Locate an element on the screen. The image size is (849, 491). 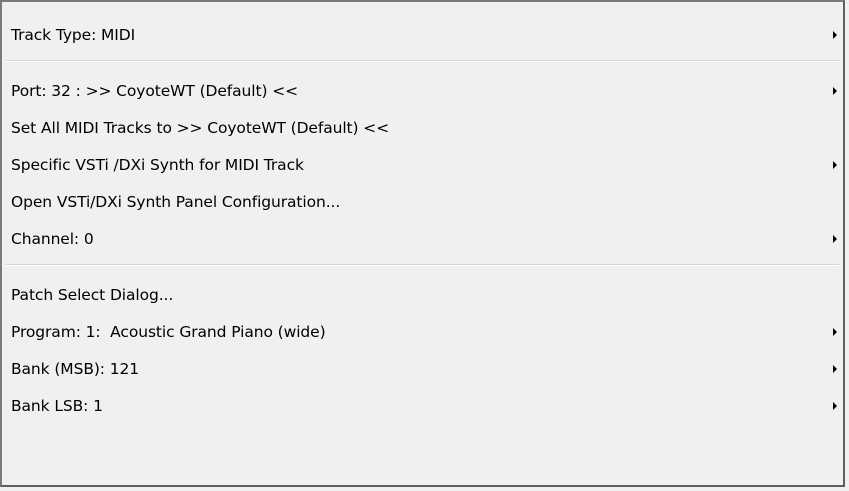
menu-item-bank-msb: Bank (MSB): 121 is located at coordinates (422, 368).